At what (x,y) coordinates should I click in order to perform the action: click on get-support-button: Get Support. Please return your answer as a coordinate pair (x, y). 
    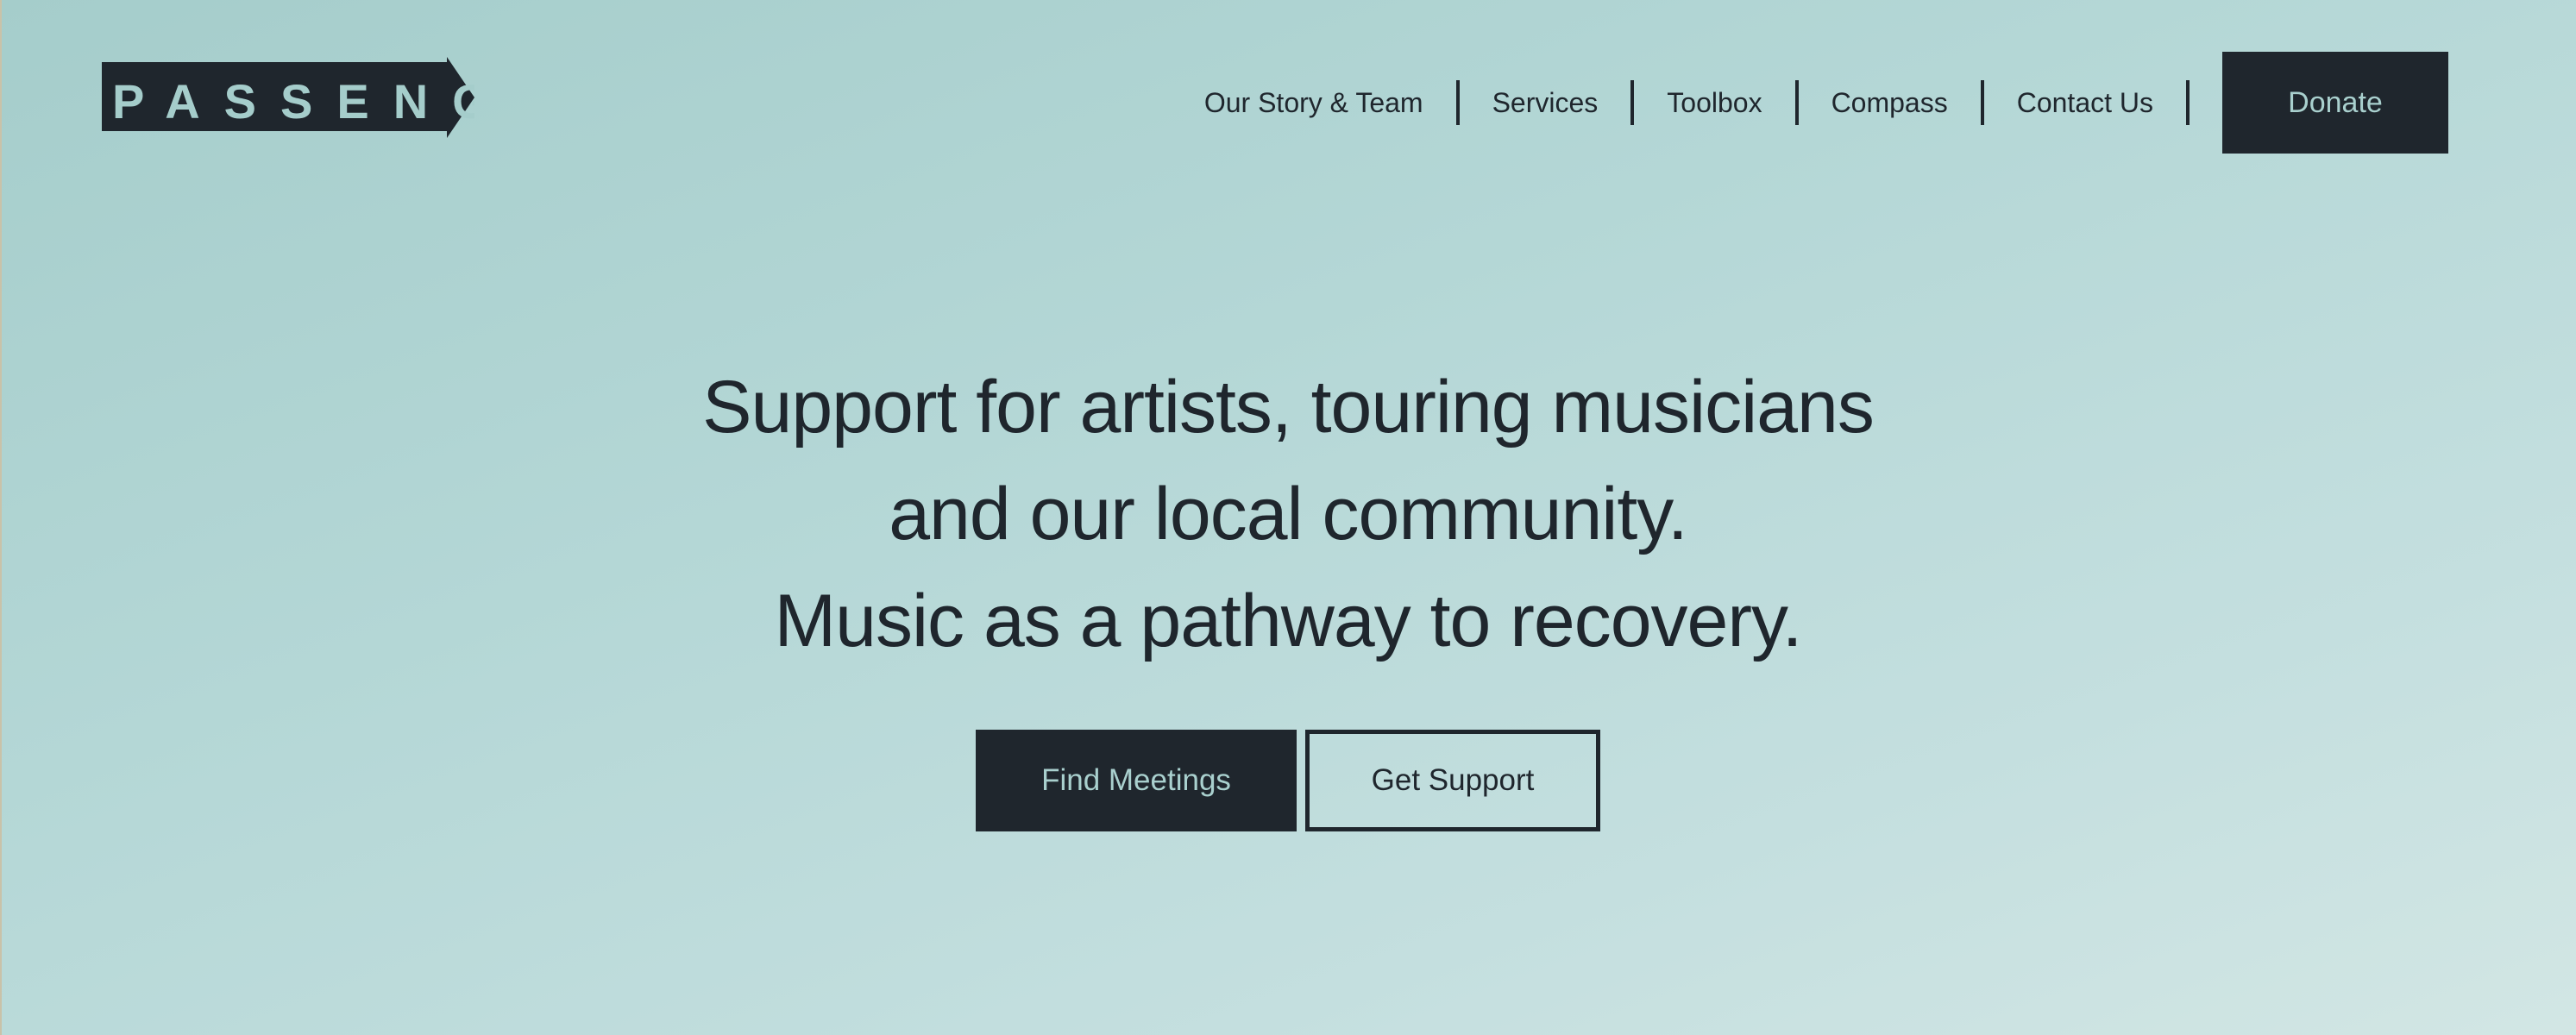
    Looking at the image, I should click on (1452, 781).